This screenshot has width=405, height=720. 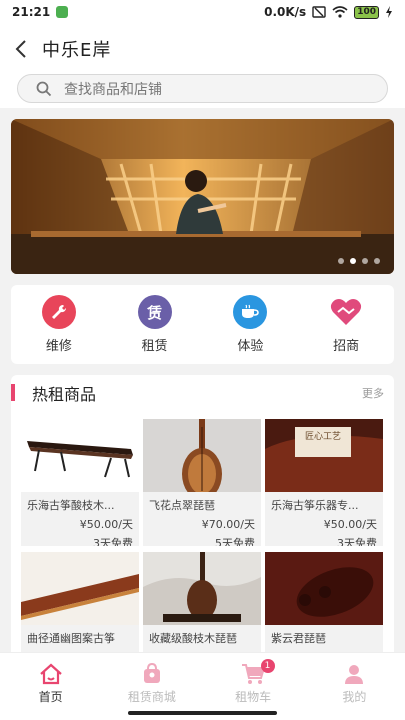 What do you see at coordinates (340, 12) in the screenshot?
I see `wifi-icon` at bounding box center [340, 12].